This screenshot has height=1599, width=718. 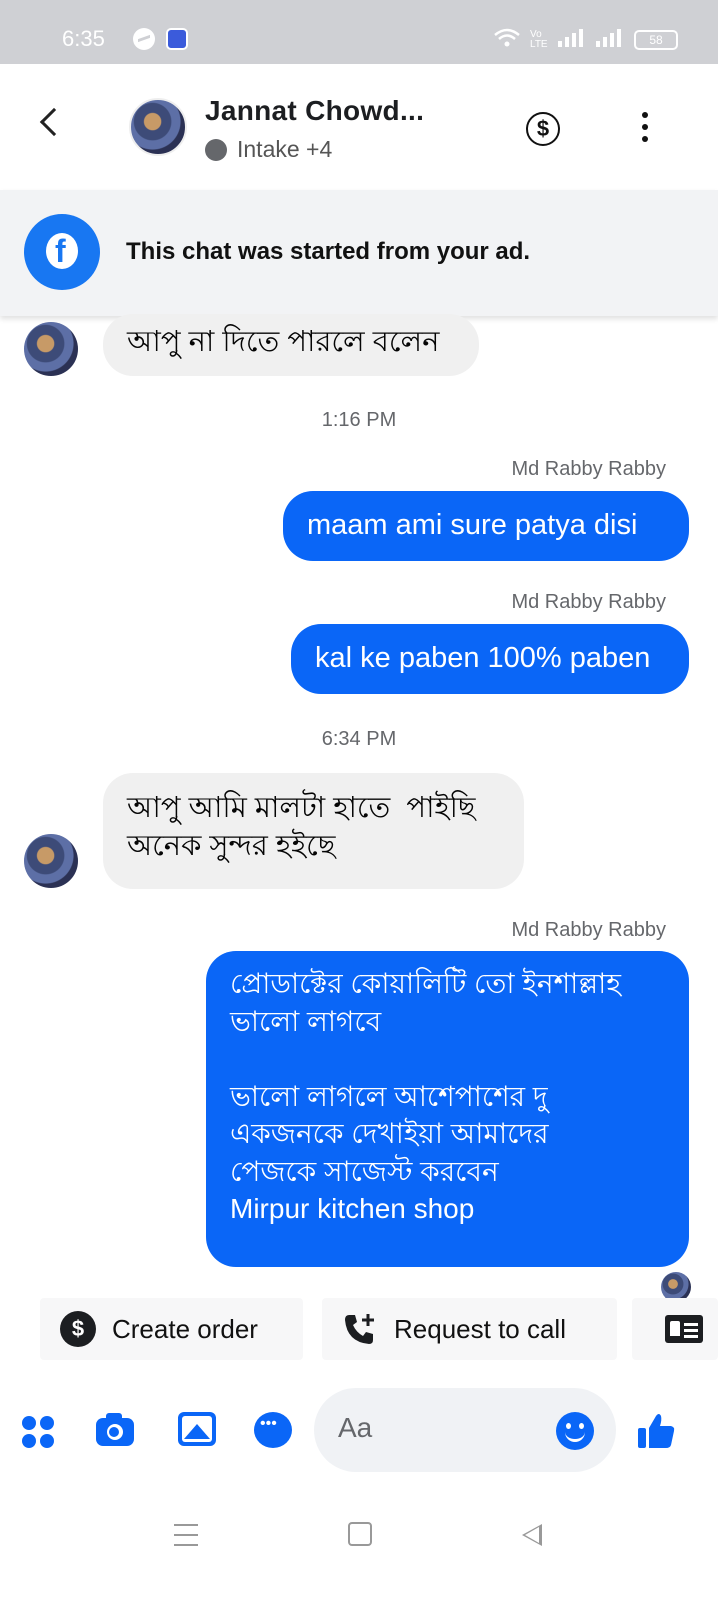 I want to click on gallery-icon, so click(x=197, y=1429).